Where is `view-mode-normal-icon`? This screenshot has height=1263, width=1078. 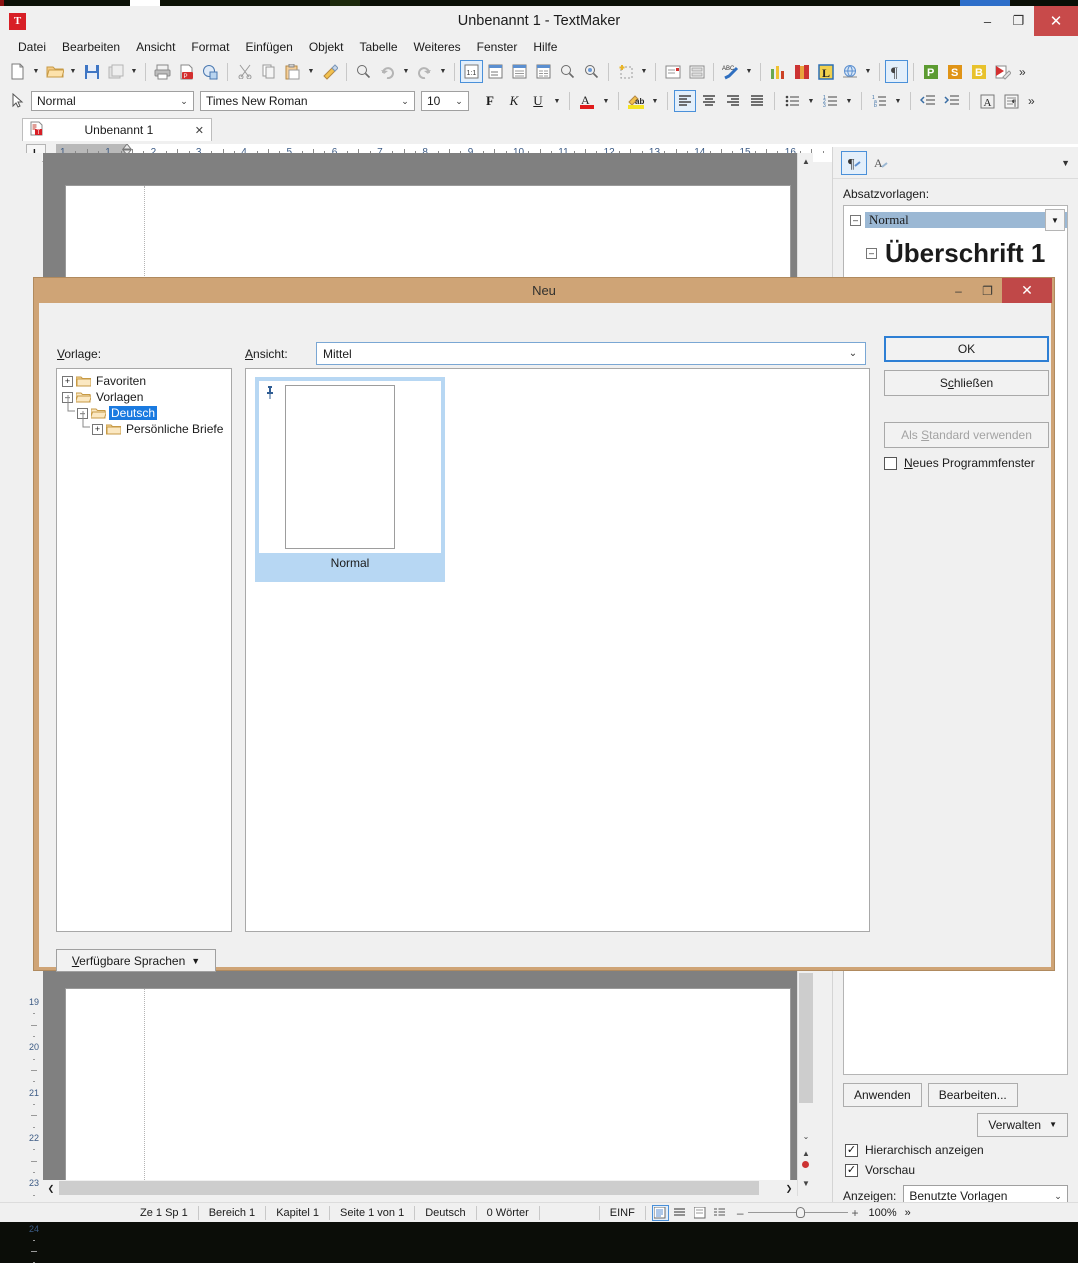 view-mode-normal-icon is located at coordinates (680, 1213).